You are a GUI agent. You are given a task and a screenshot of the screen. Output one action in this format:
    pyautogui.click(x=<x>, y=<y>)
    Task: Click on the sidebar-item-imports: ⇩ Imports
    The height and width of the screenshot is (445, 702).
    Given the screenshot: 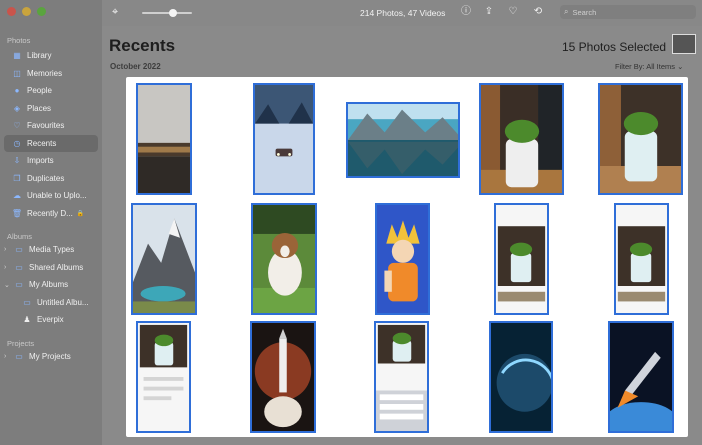 What is the action you would take?
    pyautogui.click(x=51, y=161)
    